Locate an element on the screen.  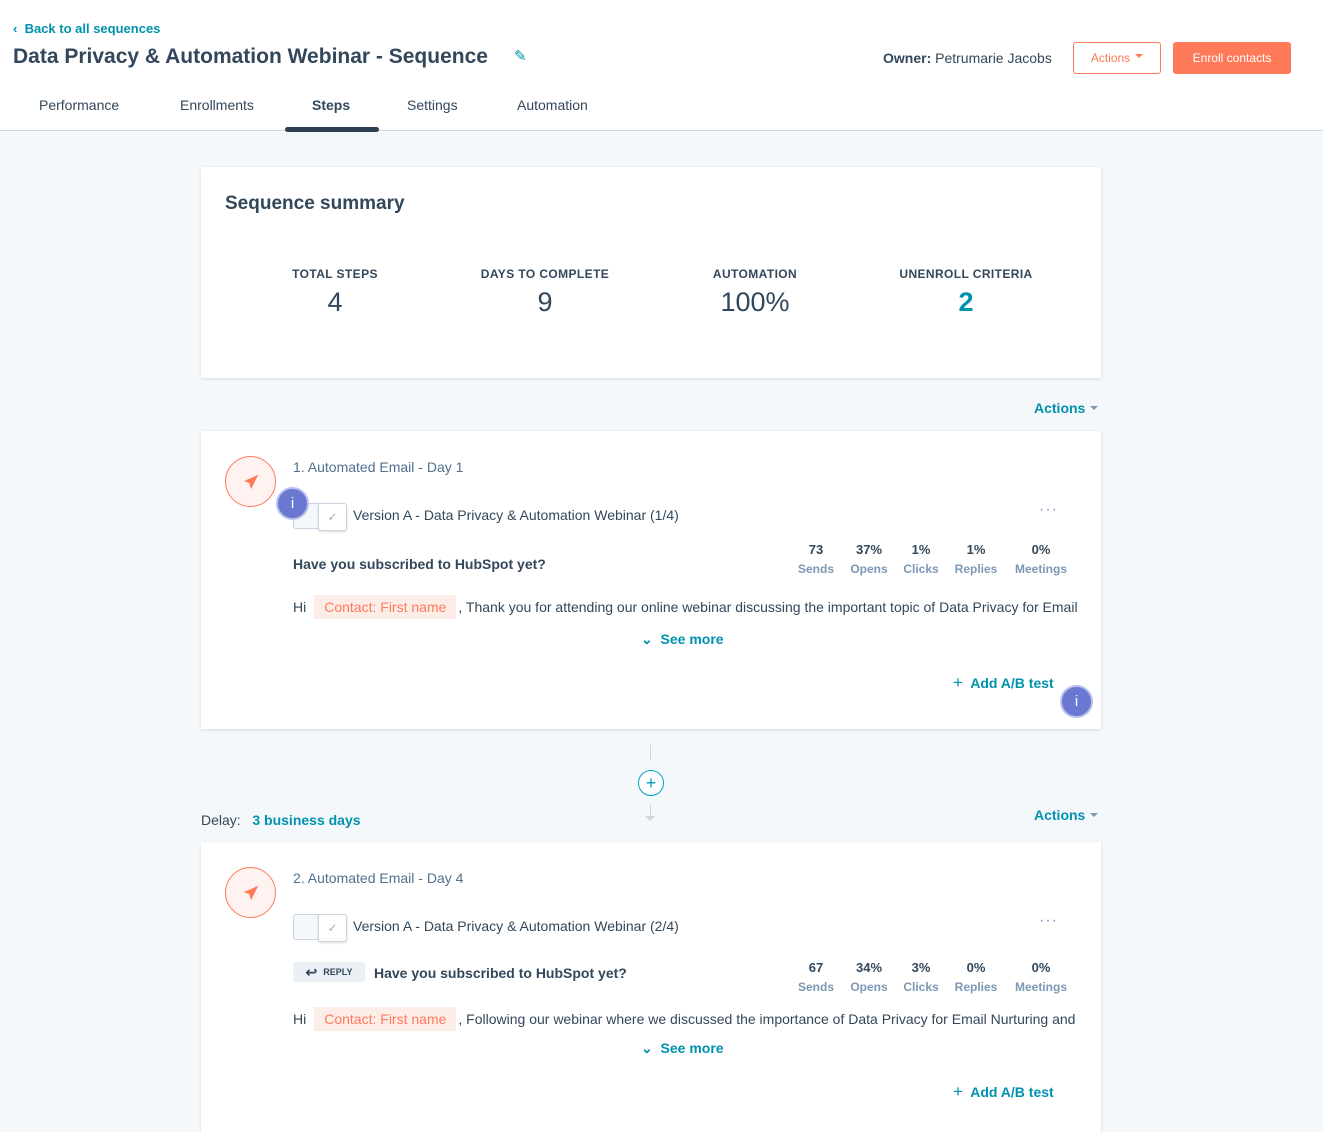
delay: Delay: 3 business days is located at coordinates (281, 820).